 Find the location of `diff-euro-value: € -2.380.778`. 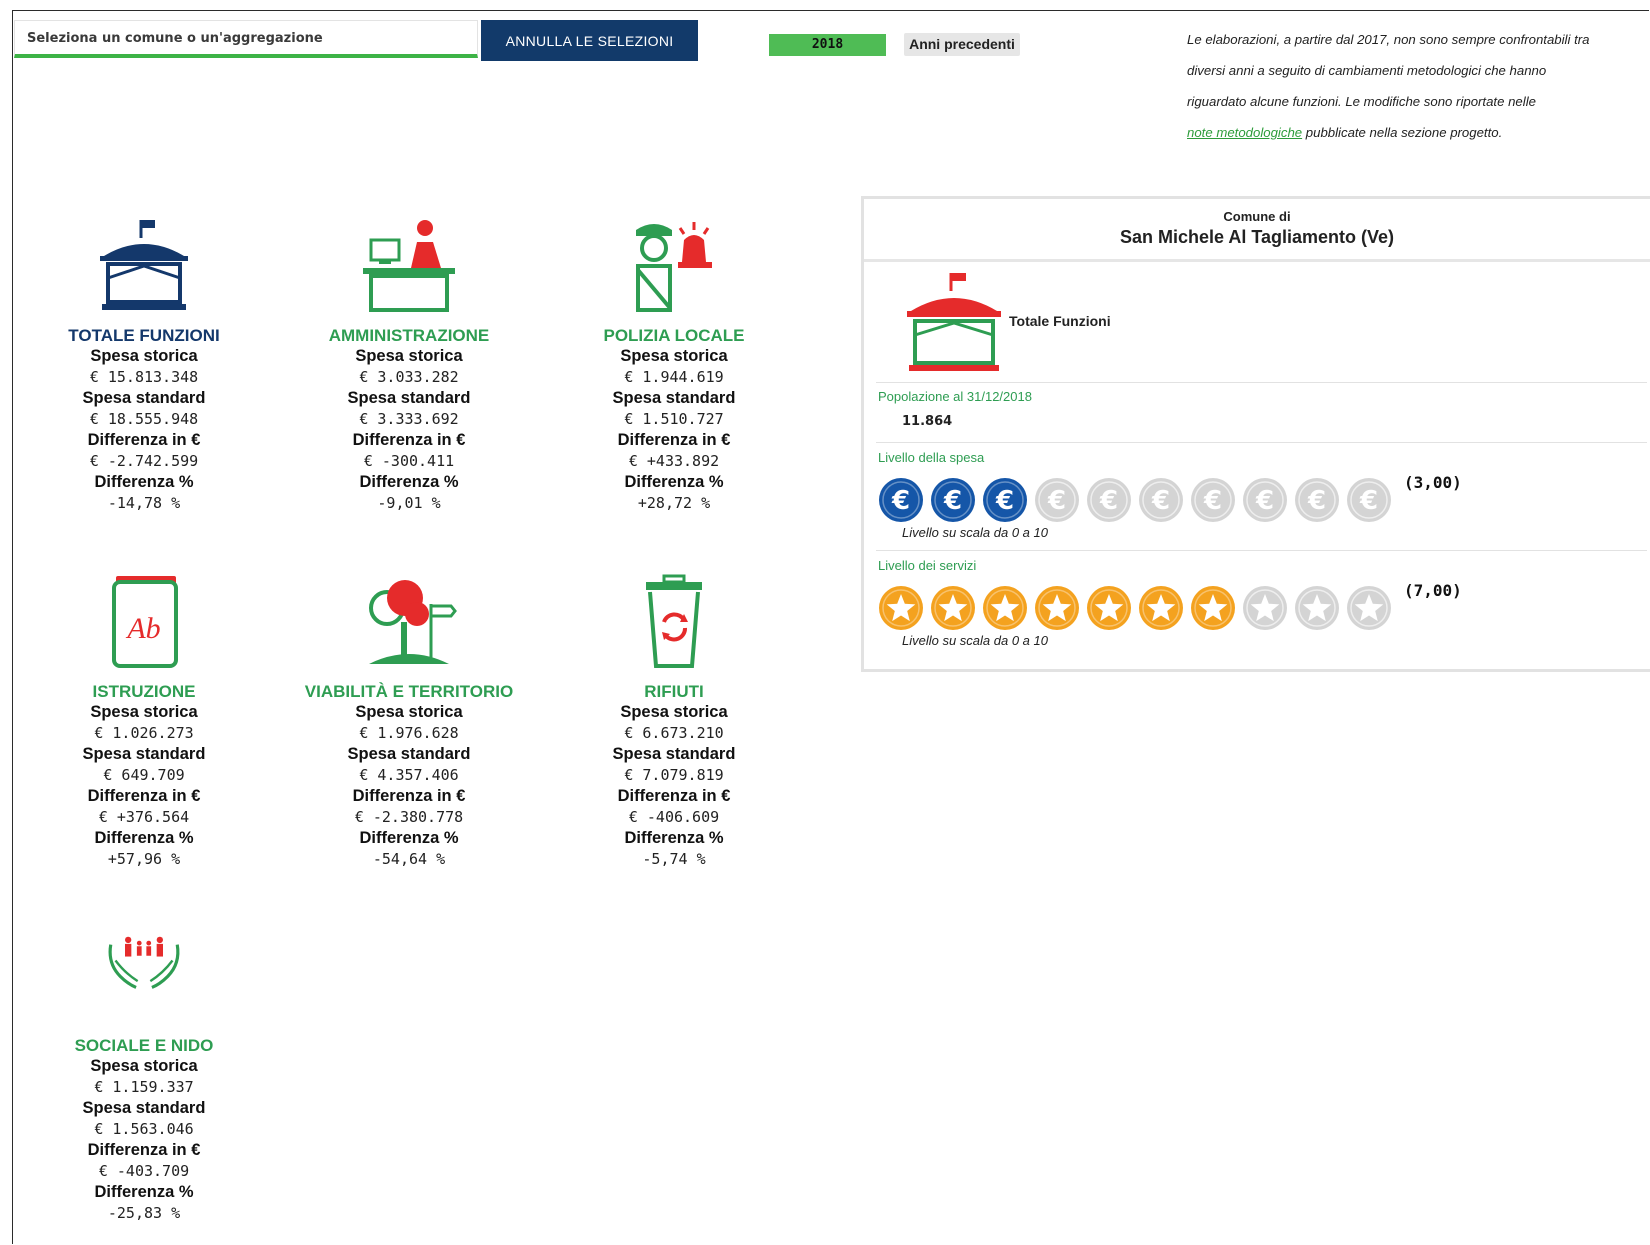

diff-euro-value: € -2.380.778 is located at coordinates (409, 817).